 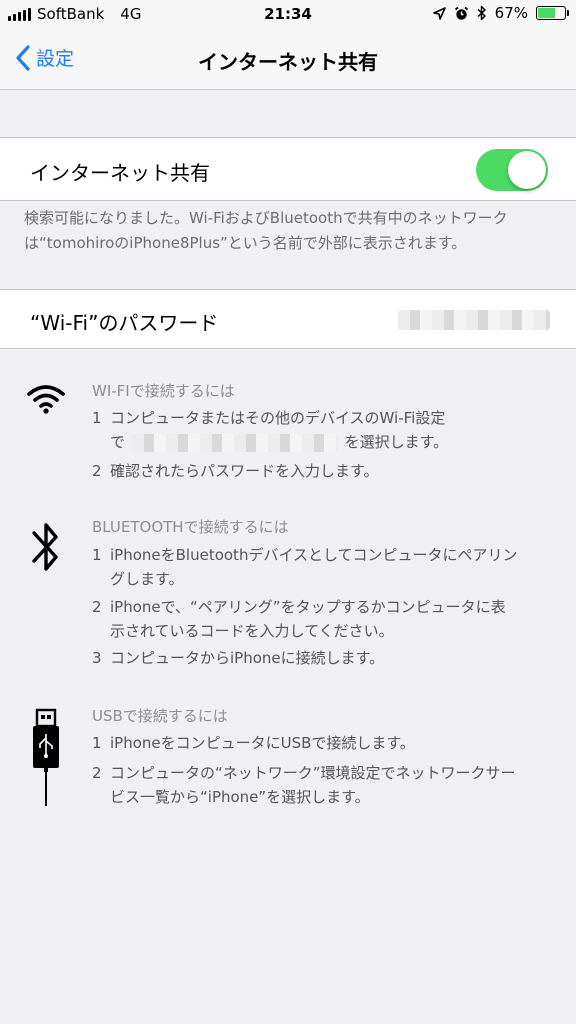 I want to click on bluetooth-section-title: BLUETOOTHで接続するには, so click(x=190, y=527).